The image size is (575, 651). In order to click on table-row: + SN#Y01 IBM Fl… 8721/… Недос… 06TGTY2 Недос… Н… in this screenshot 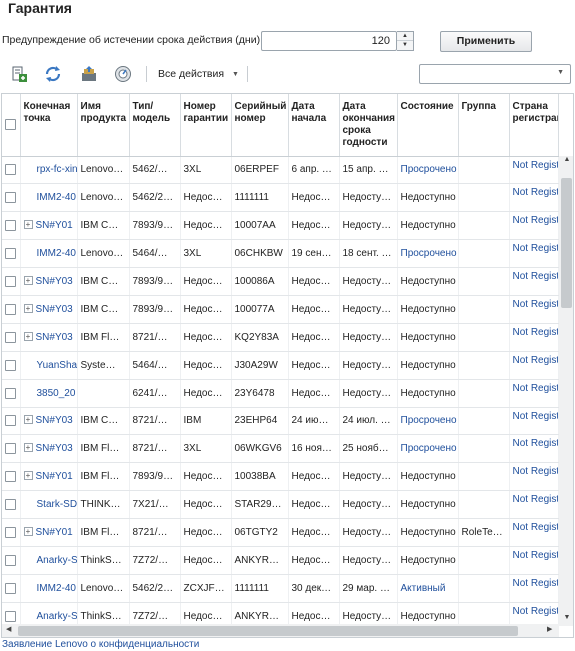, I will do `click(280, 532)`.